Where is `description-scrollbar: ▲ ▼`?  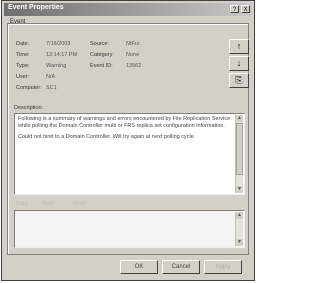 description-scrollbar: ▲ ▼ is located at coordinates (239, 154).